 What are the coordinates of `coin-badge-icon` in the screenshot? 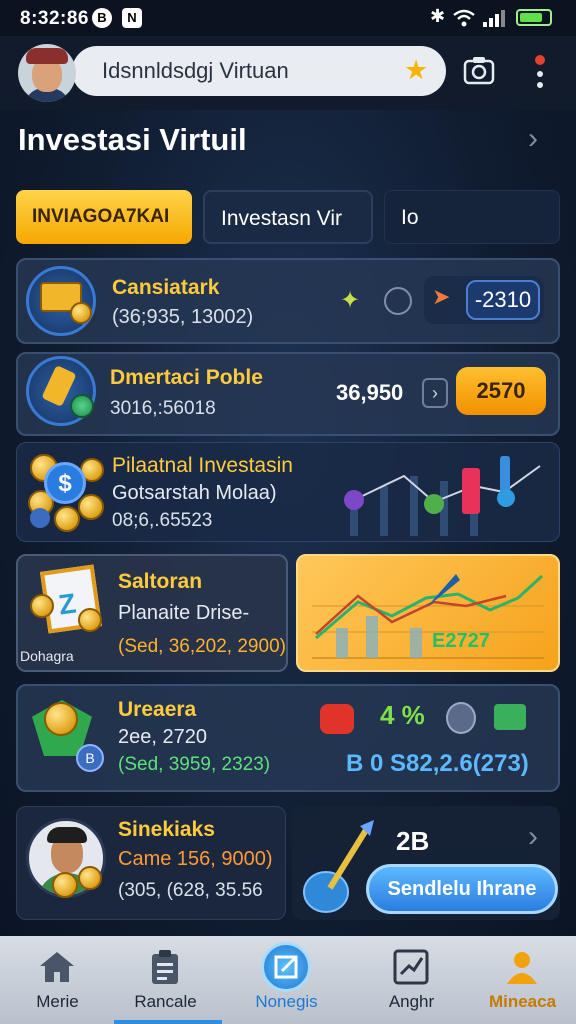 It's located at (461, 718).